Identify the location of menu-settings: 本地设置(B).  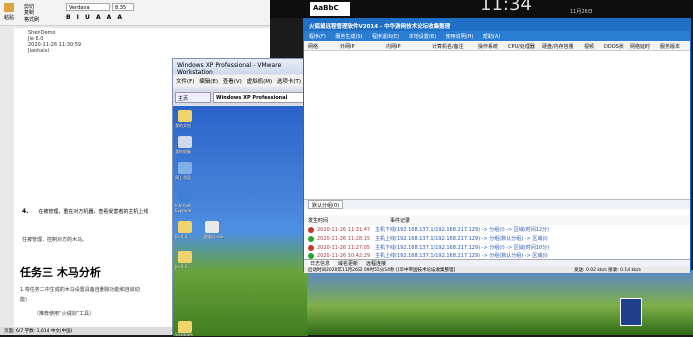
(422, 37).